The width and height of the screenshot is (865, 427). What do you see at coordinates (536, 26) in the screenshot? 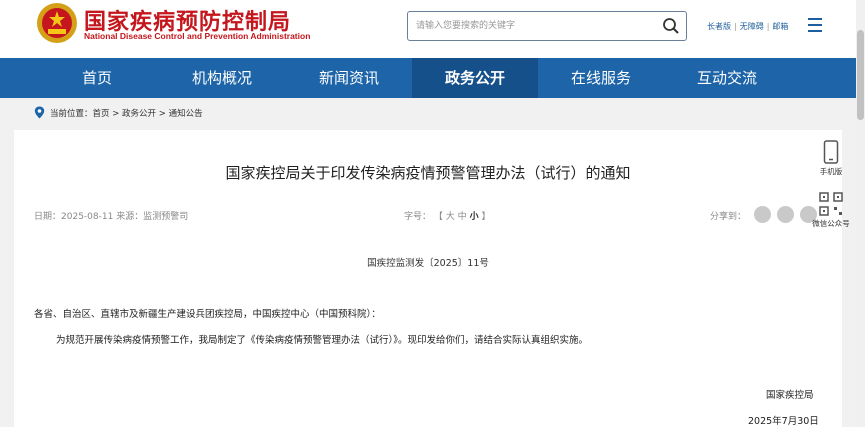
I see `search-input` at bounding box center [536, 26].